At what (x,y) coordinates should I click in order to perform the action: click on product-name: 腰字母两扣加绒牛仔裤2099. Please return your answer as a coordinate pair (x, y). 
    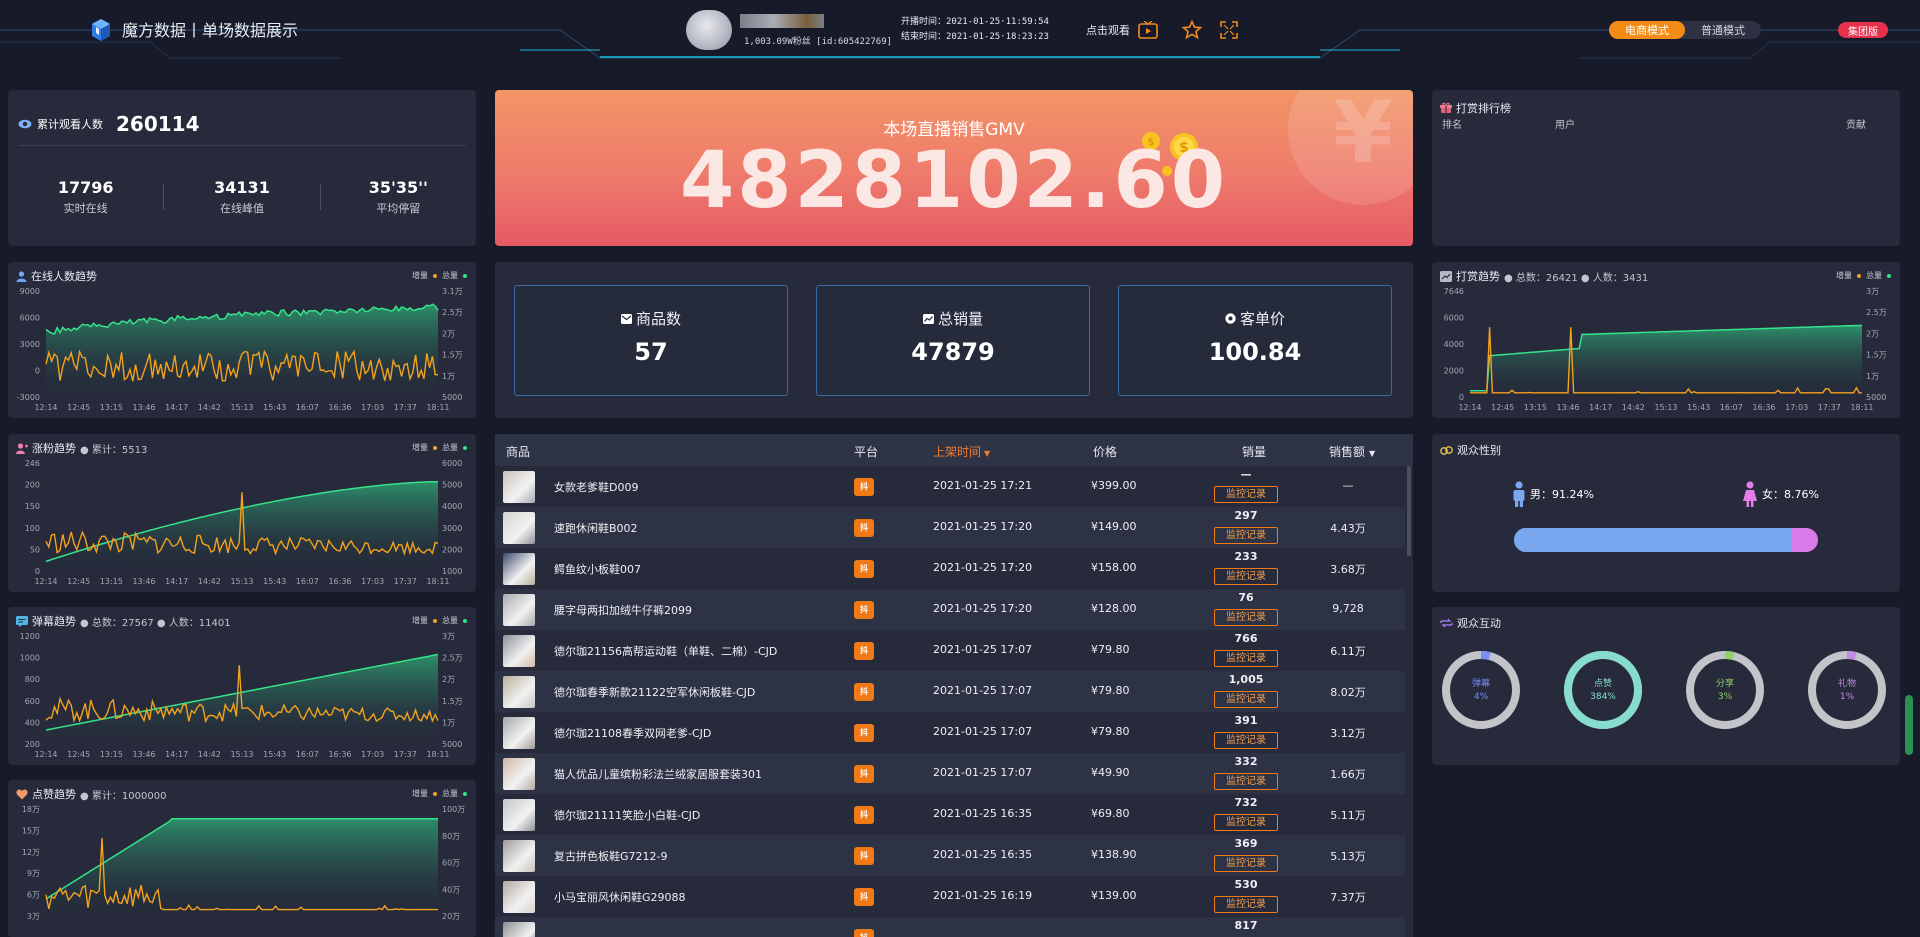
    Looking at the image, I should click on (623, 610).